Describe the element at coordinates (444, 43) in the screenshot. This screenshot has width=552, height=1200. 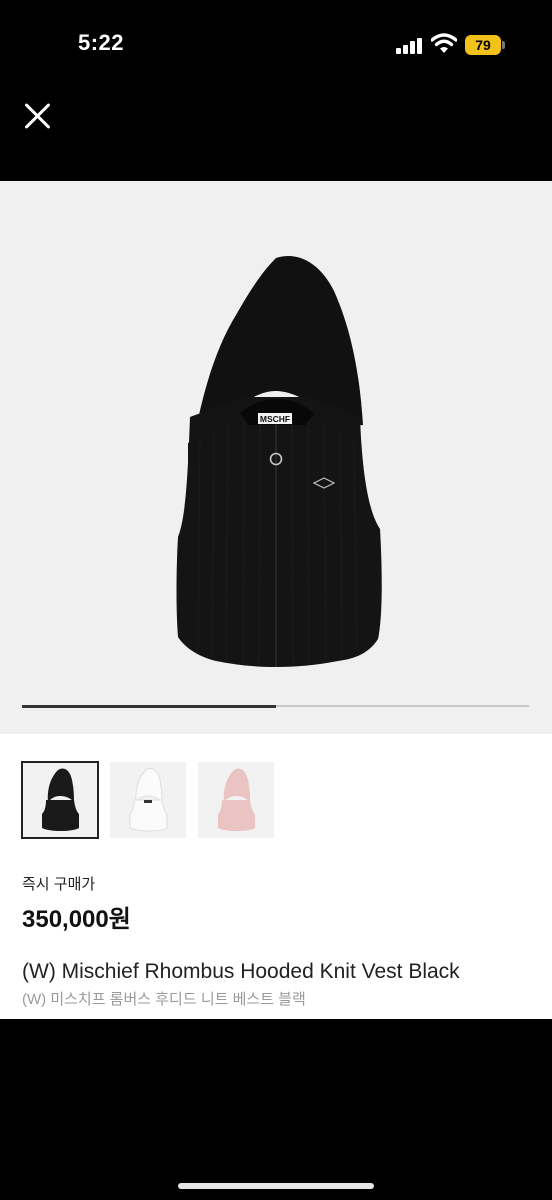
I see `wifi-icon` at that location.